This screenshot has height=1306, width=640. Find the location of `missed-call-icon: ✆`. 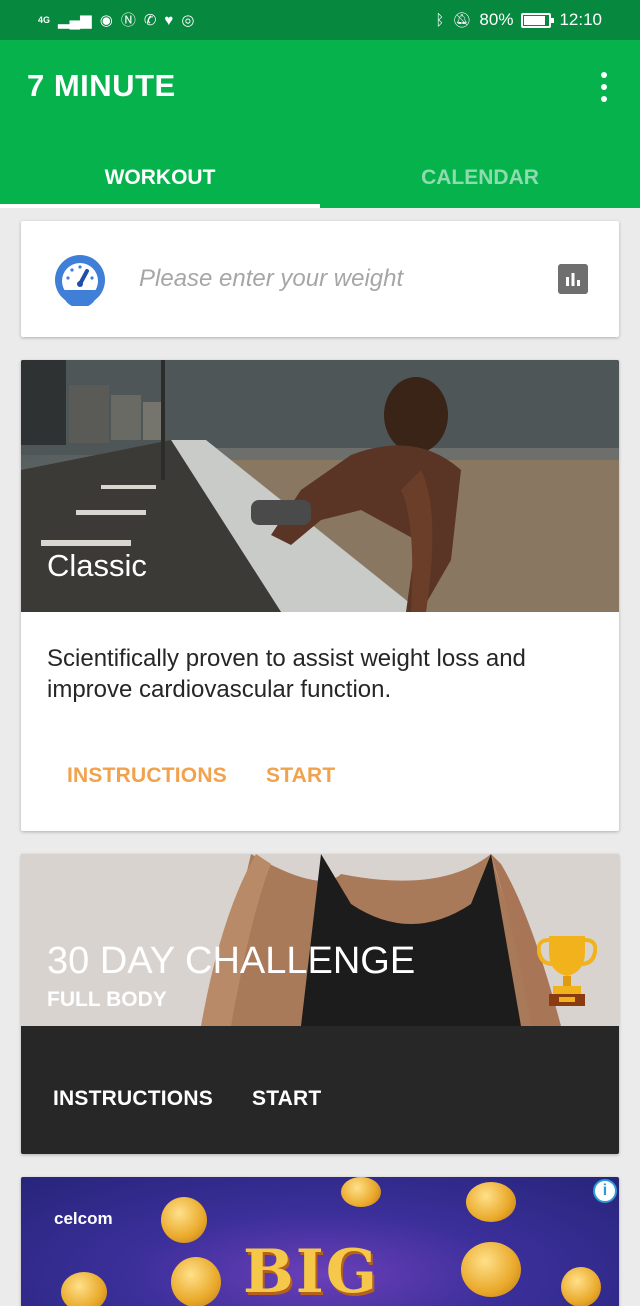

missed-call-icon: ✆ is located at coordinates (150, 20).